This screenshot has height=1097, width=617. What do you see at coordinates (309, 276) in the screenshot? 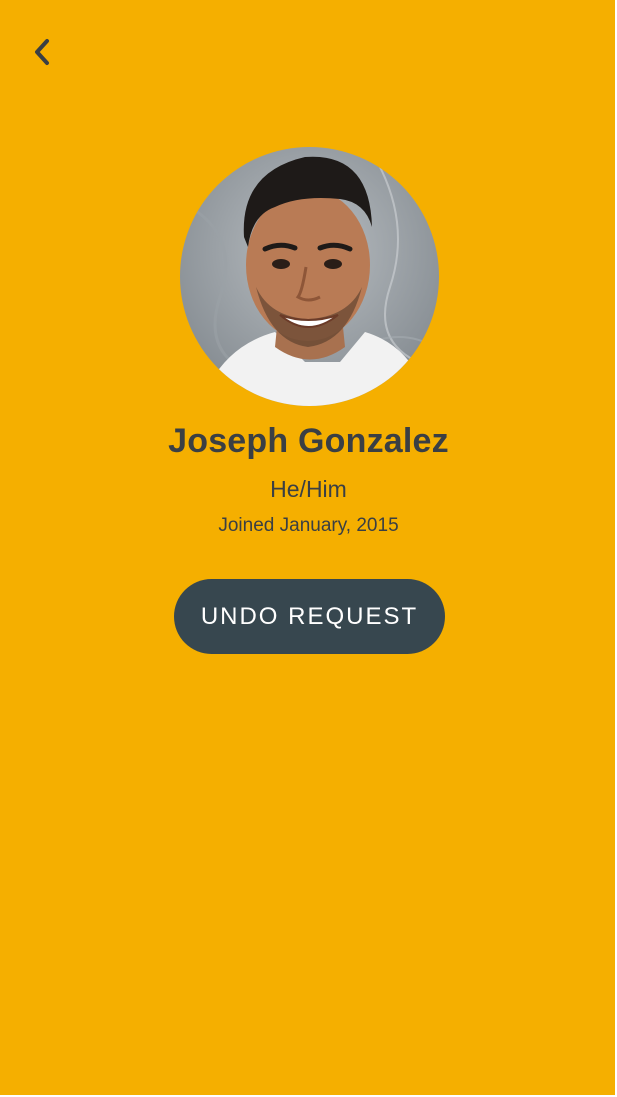
I see `avatar` at bounding box center [309, 276].